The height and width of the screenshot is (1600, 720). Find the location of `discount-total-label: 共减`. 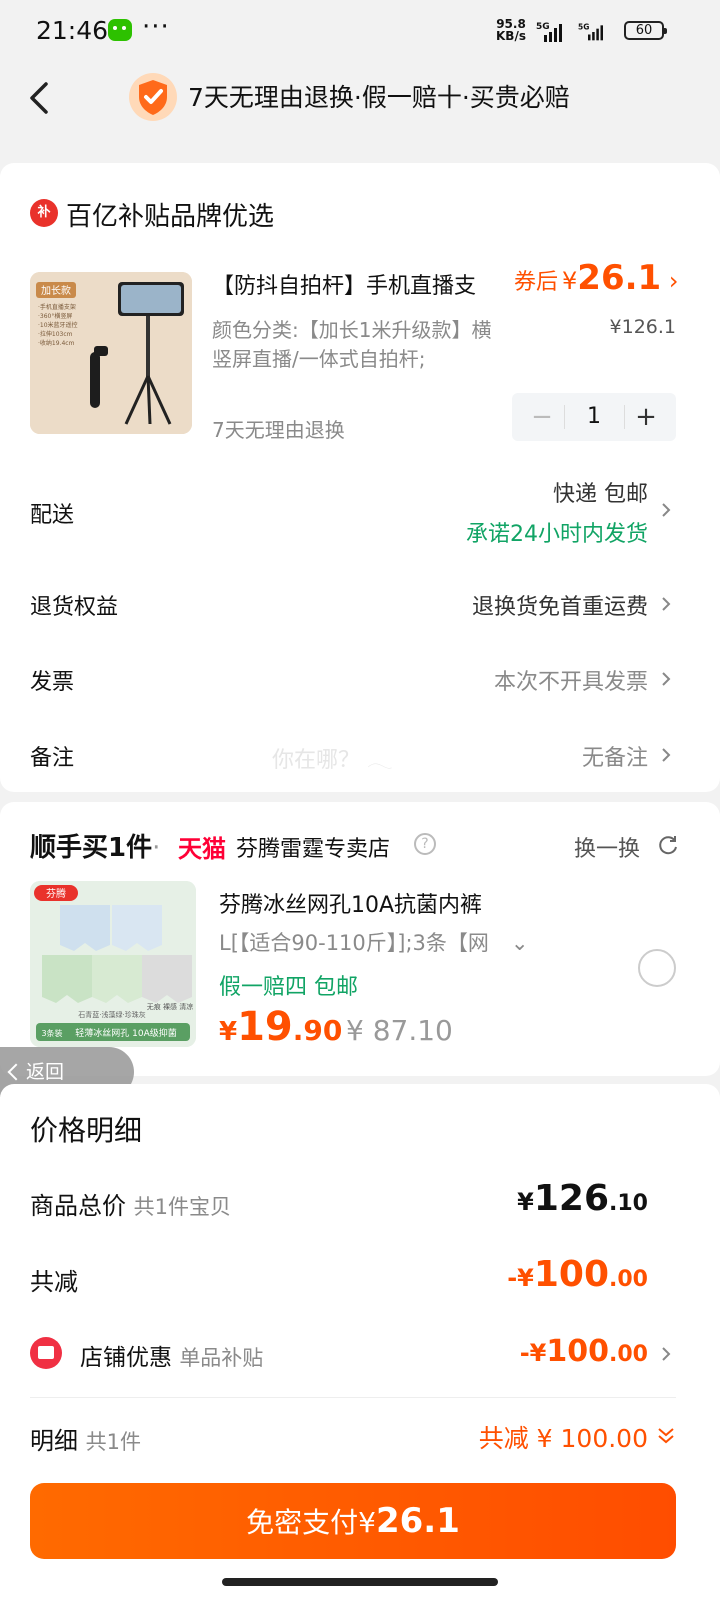

discount-total-label: 共减 is located at coordinates (54, 1282).